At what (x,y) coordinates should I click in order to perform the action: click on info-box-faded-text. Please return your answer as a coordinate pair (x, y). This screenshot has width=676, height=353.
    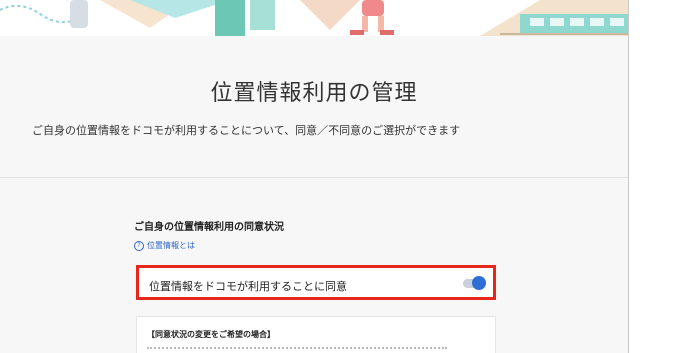
    Looking at the image, I should click on (297, 349).